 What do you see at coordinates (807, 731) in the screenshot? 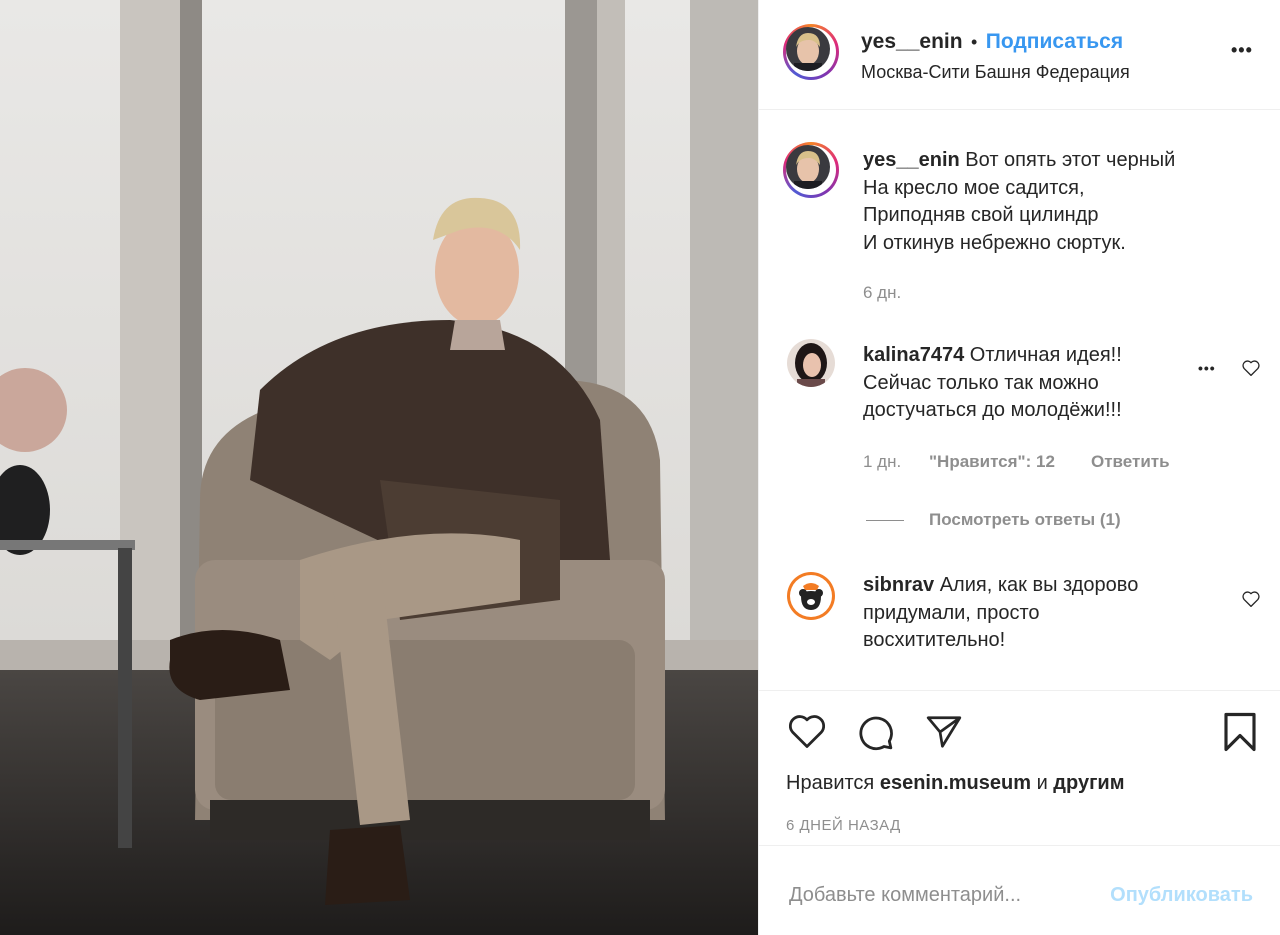
I see `heart-icon` at bounding box center [807, 731].